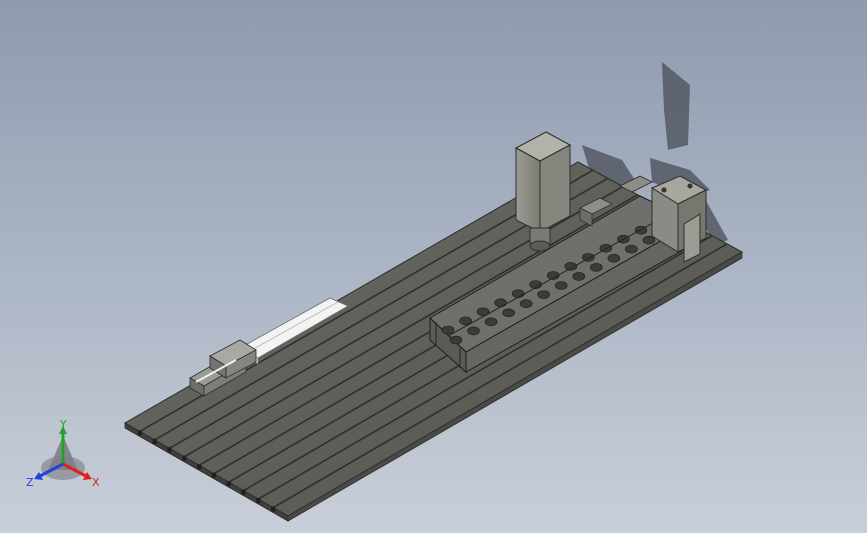 The width and height of the screenshot is (867, 533). What do you see at coordinates (30, 482) in the screenshot?
I see `z-axis-label: Z` at bounding box center [30, 482].